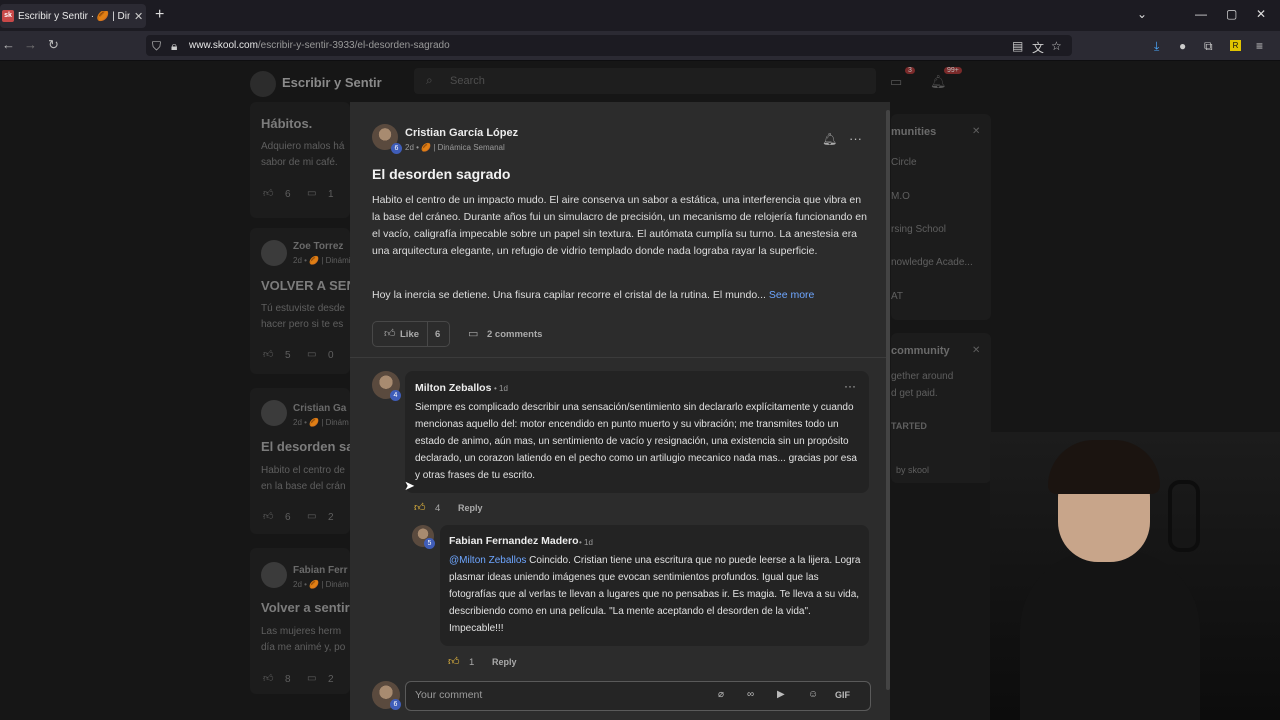  What do you see at coordinates (138, 16) in the screenshot?
I see `tab-close-icon: ✕` at bounding box center [138, 16].